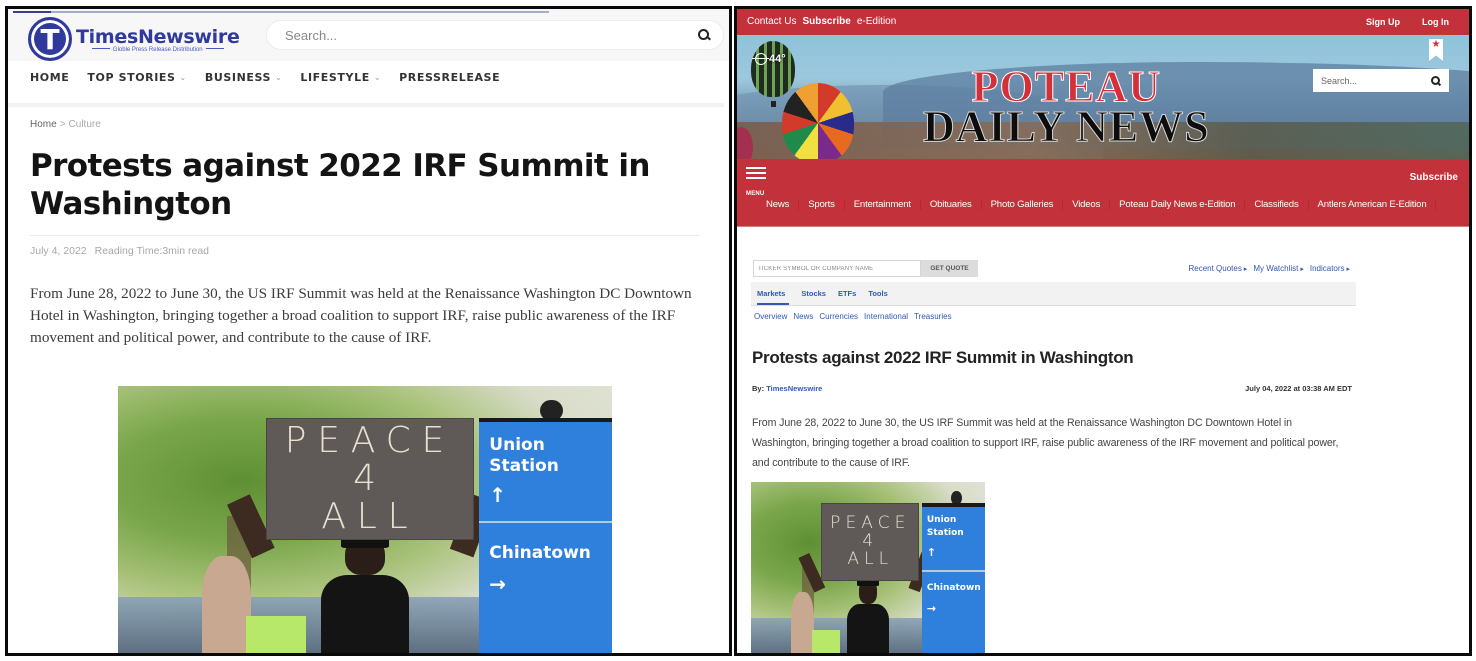 The height and width of the screenshot is (661, 1476). What do you see at coordinates (756, 168) in the screenshot?
I see `hamburger-icon` at bounding box center [756, 168].